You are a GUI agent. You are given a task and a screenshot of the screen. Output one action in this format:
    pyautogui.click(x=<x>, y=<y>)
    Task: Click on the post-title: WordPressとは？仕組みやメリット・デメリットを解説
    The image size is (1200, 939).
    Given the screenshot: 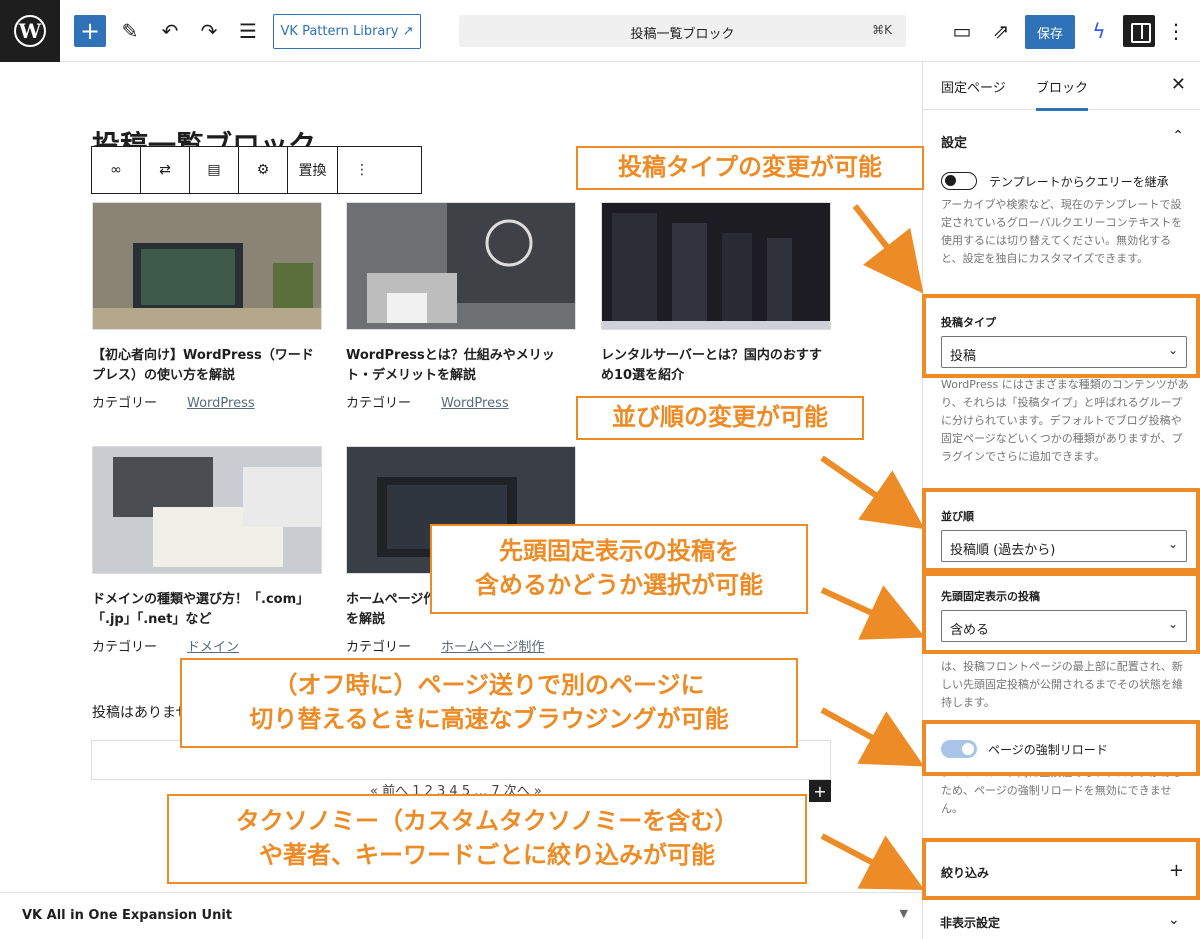 What is the action you would take?
    pyautogui.click(x=461, y=366)
    